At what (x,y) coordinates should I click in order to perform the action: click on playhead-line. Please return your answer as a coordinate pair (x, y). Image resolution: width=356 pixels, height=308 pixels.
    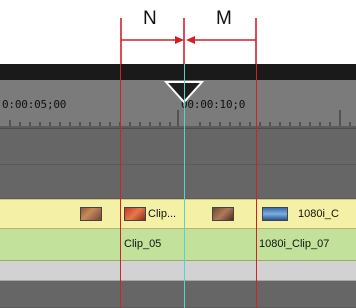
    Looking at the image, I should click on (184, 186).